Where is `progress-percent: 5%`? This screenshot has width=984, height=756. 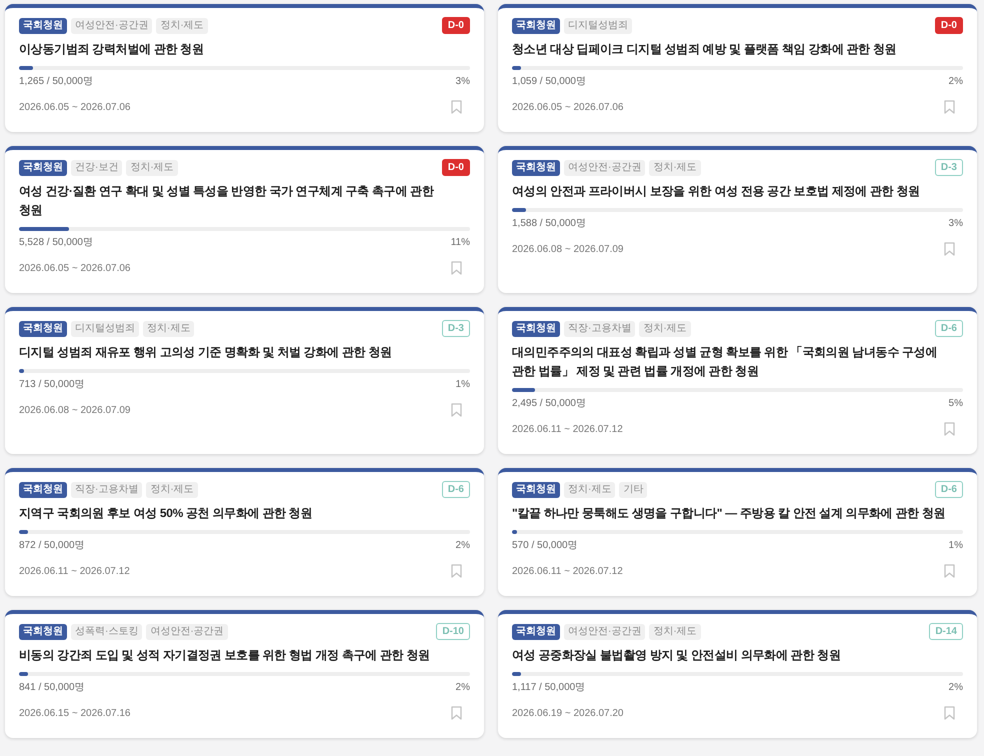 progress-percent: 5% is located at coordinates (955, 403).